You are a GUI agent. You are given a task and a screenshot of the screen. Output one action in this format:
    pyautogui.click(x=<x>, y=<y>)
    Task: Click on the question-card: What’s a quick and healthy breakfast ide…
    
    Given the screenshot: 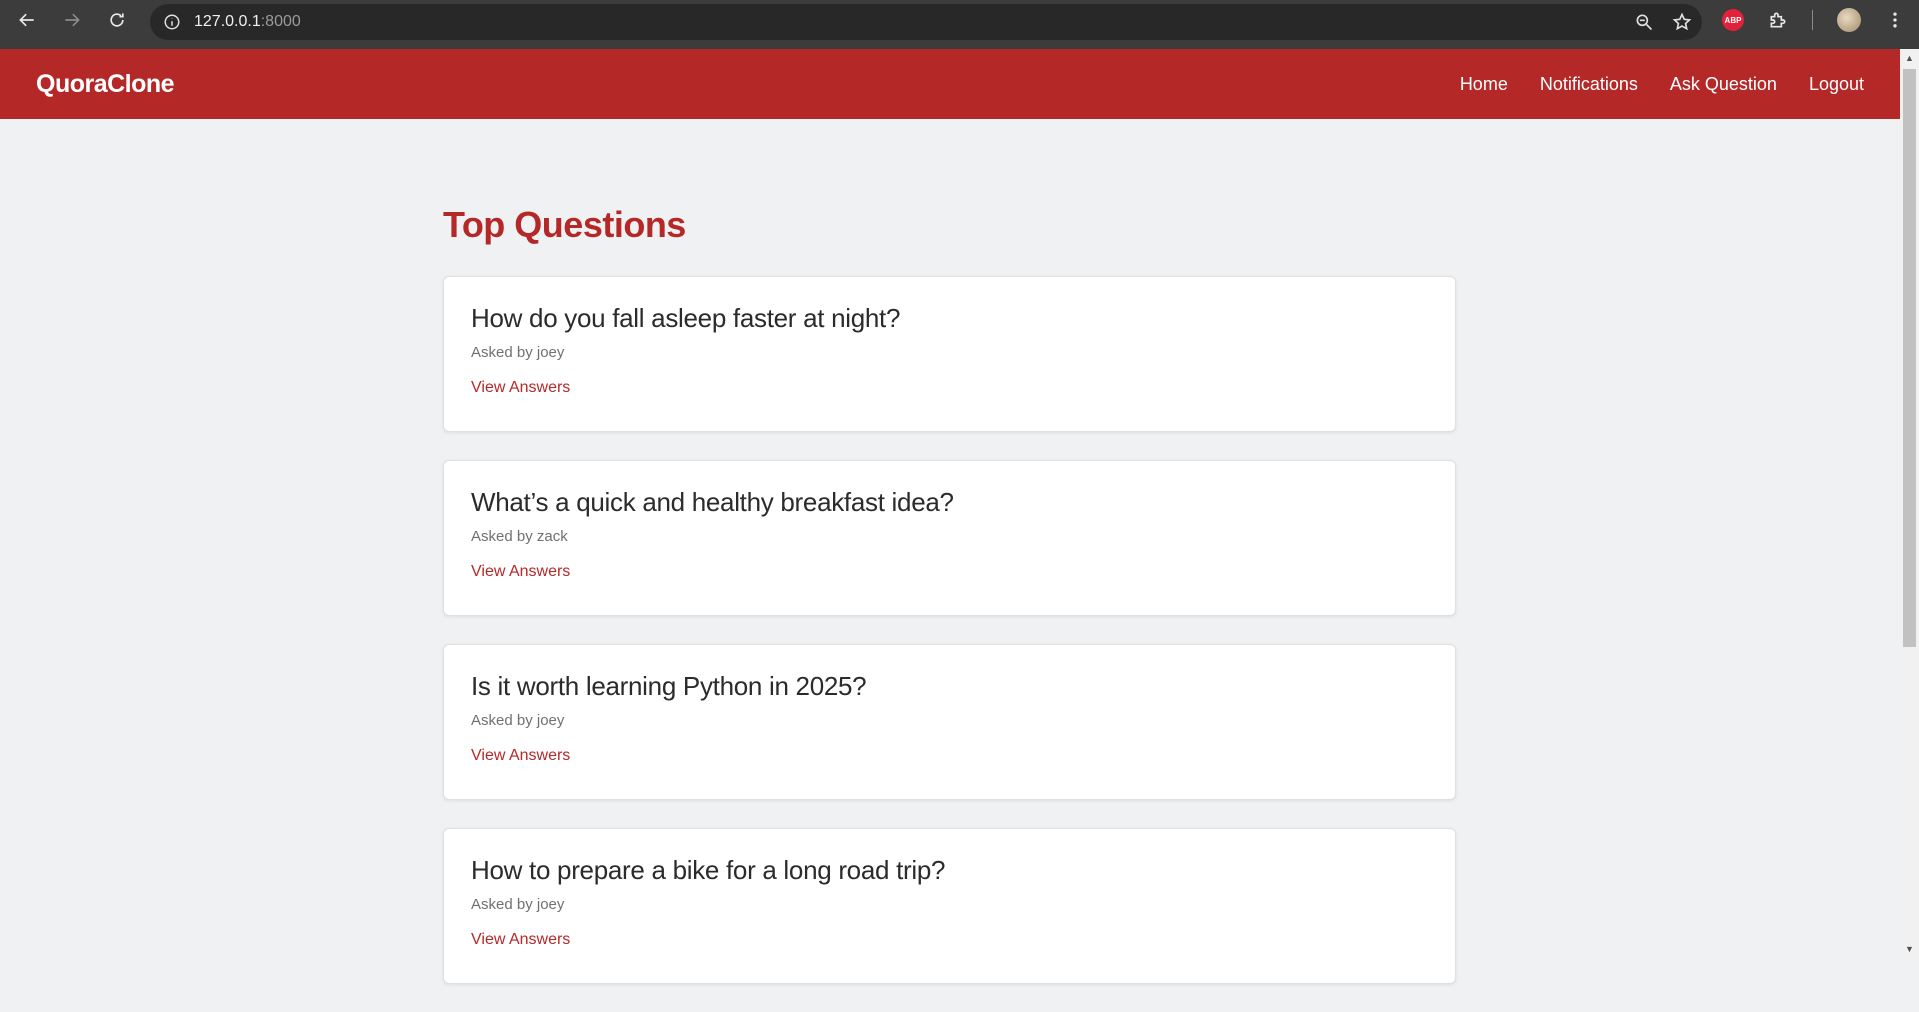 What is the action you would take?
    pyautogui.click(x=949, y=538)
    